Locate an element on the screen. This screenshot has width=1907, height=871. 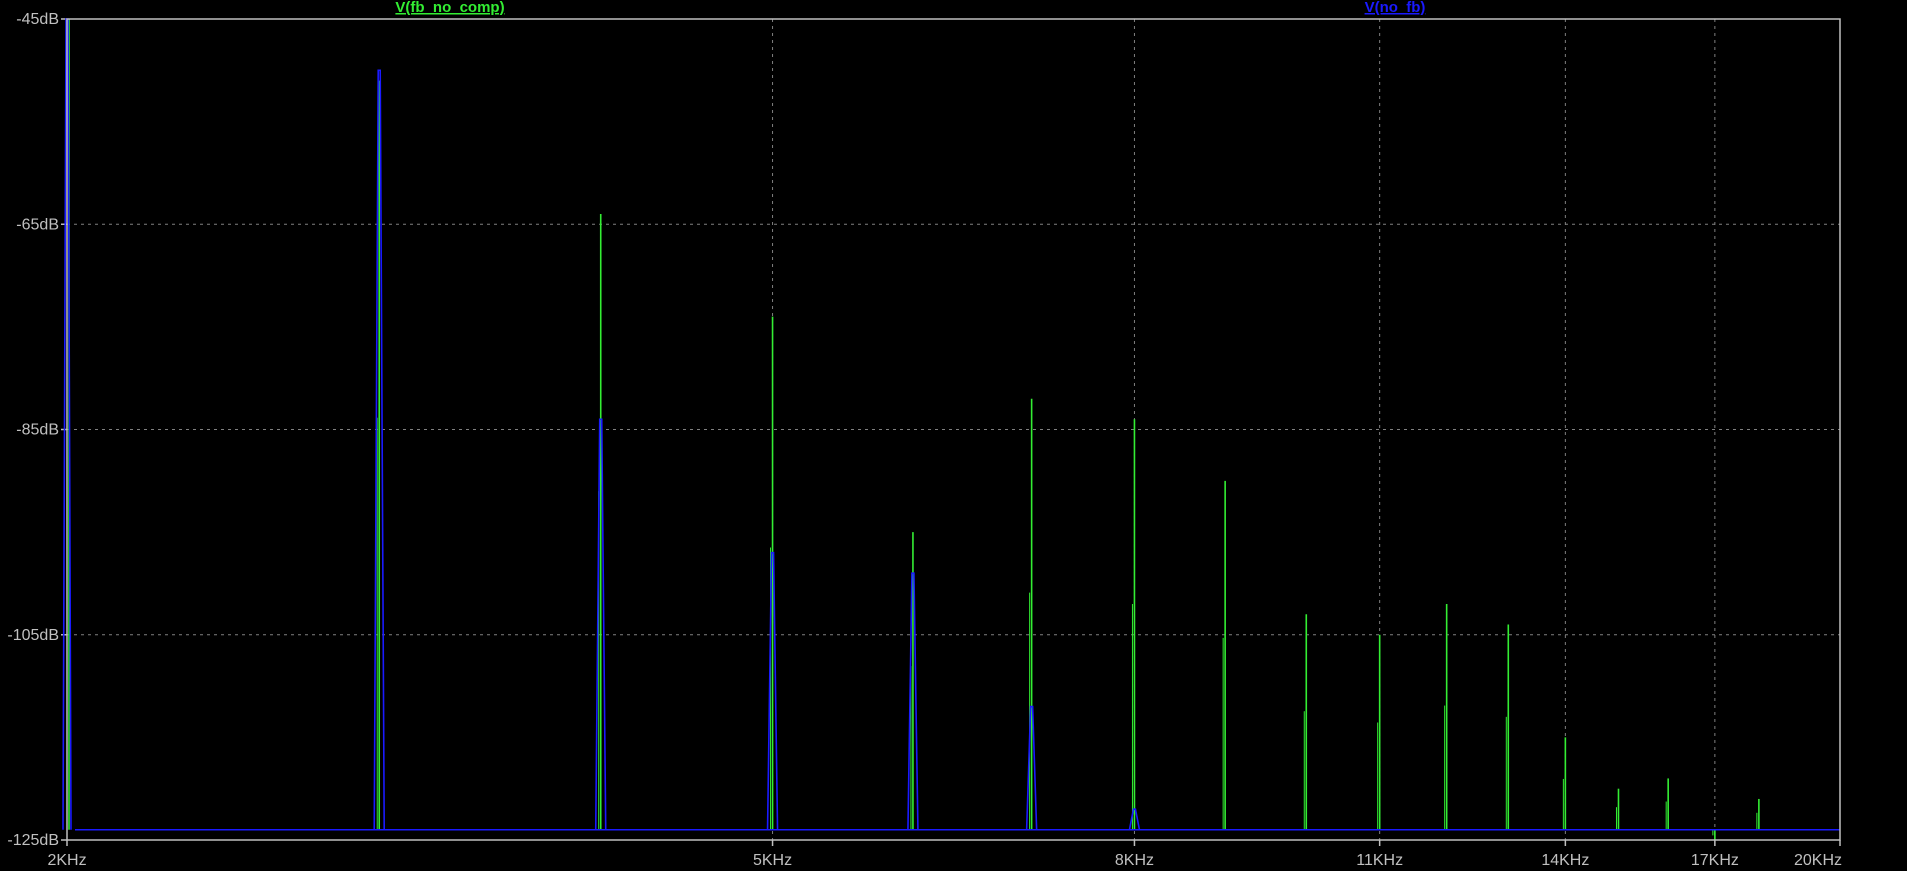
x-tick-label: 2KHz is located at coordinates (66, 860).